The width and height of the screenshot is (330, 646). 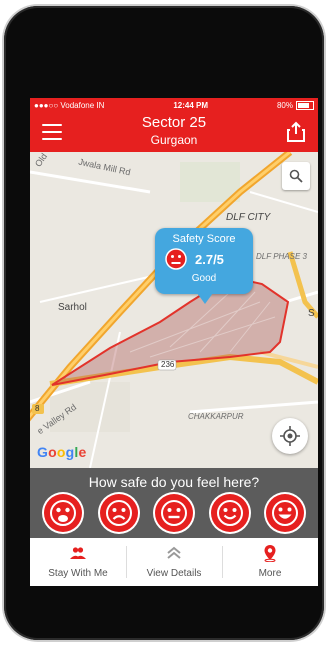 I want to click on safe-face-button, so click(x=229, y=513).